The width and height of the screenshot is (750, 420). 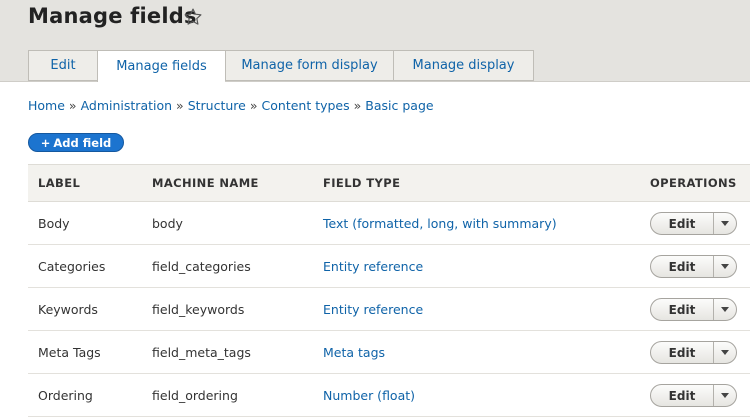 I want to click on plus-icon: +, so click(x=45, y=142).